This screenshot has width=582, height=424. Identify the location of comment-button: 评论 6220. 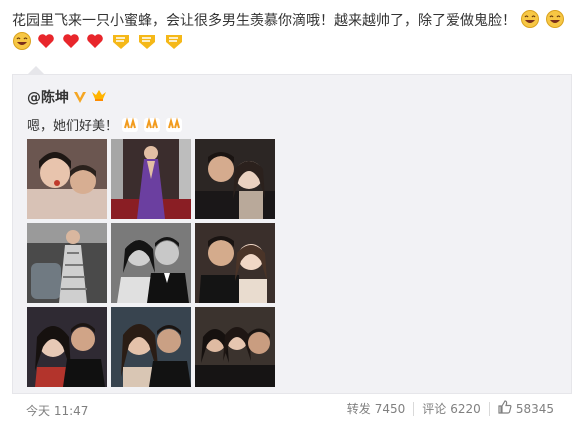
(451, 408).